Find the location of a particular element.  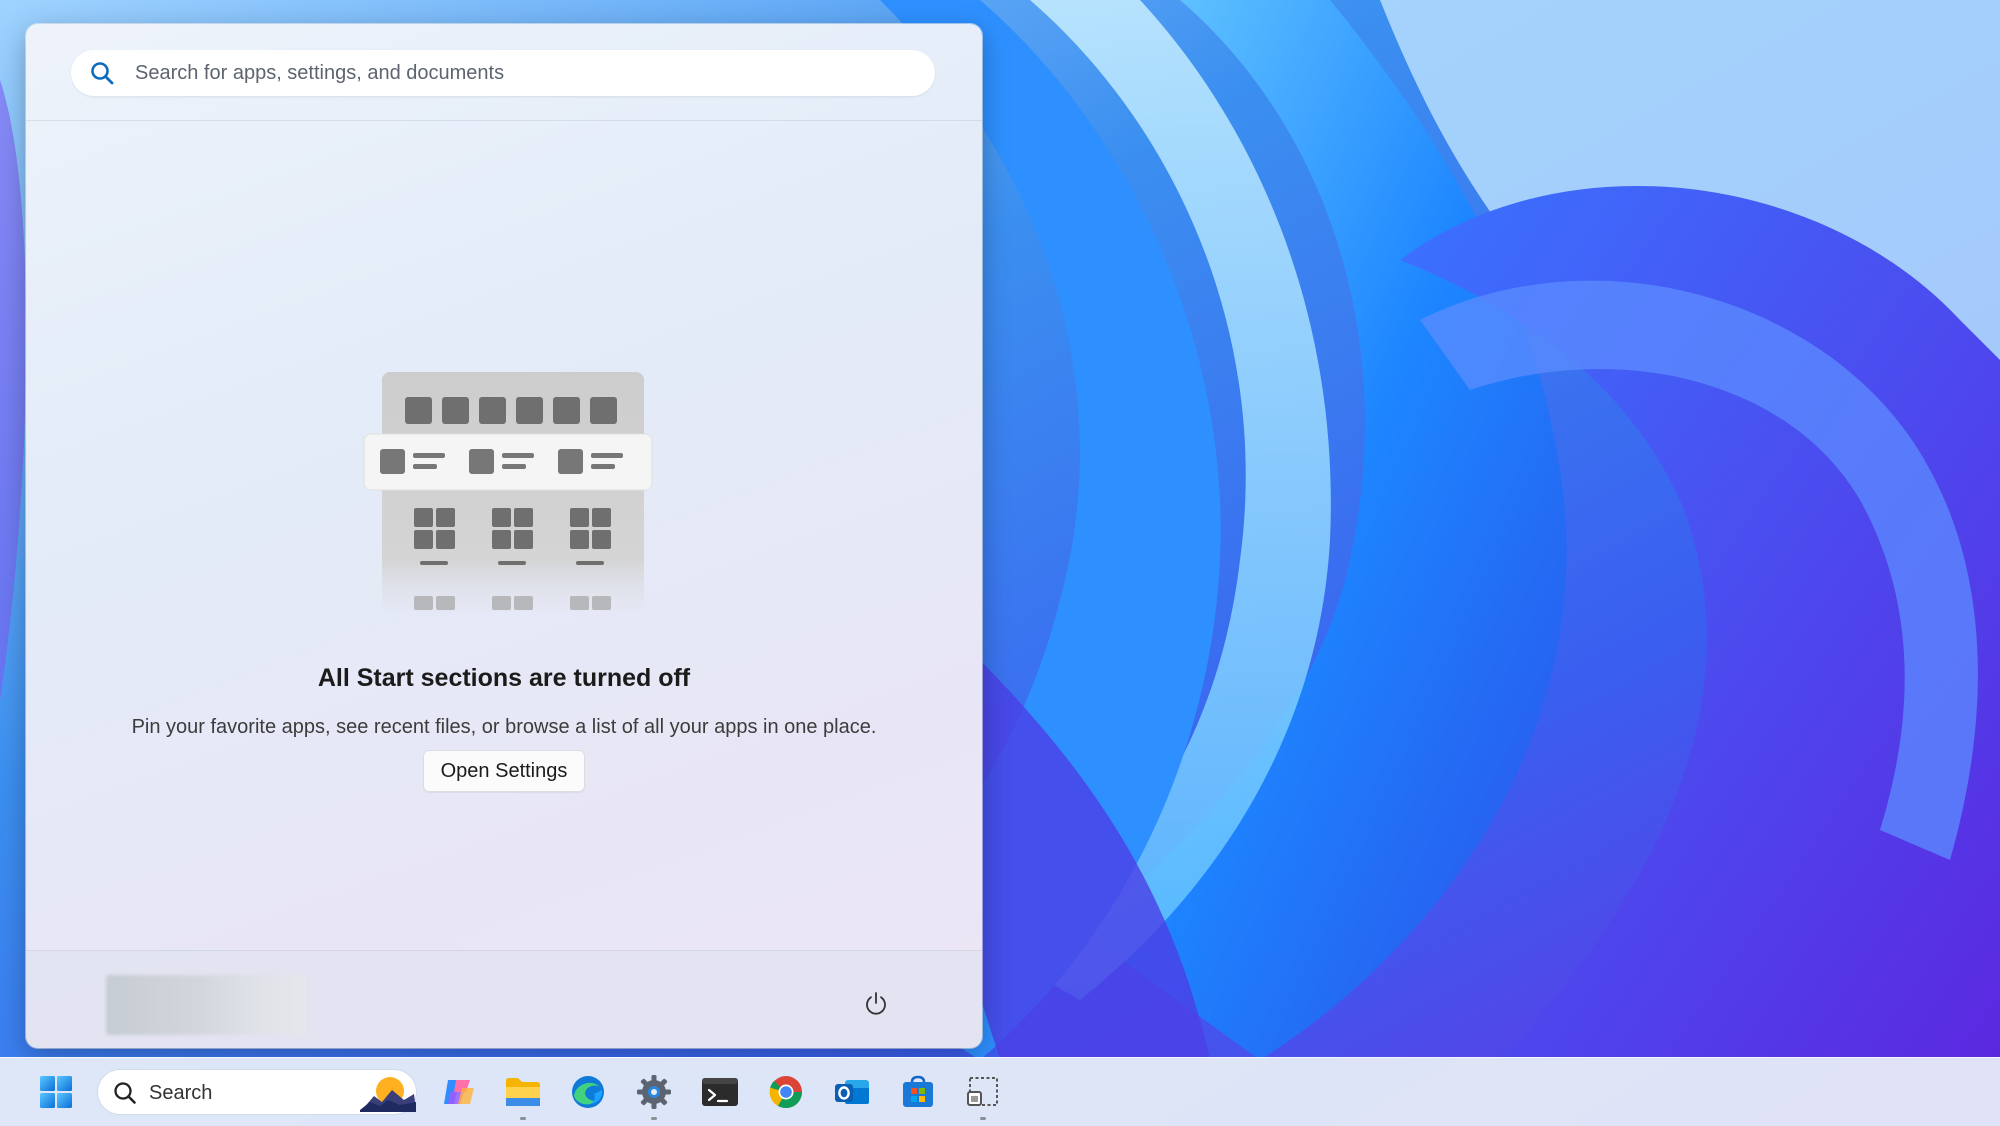

weather-icon is located at coordinates (388, 1094).